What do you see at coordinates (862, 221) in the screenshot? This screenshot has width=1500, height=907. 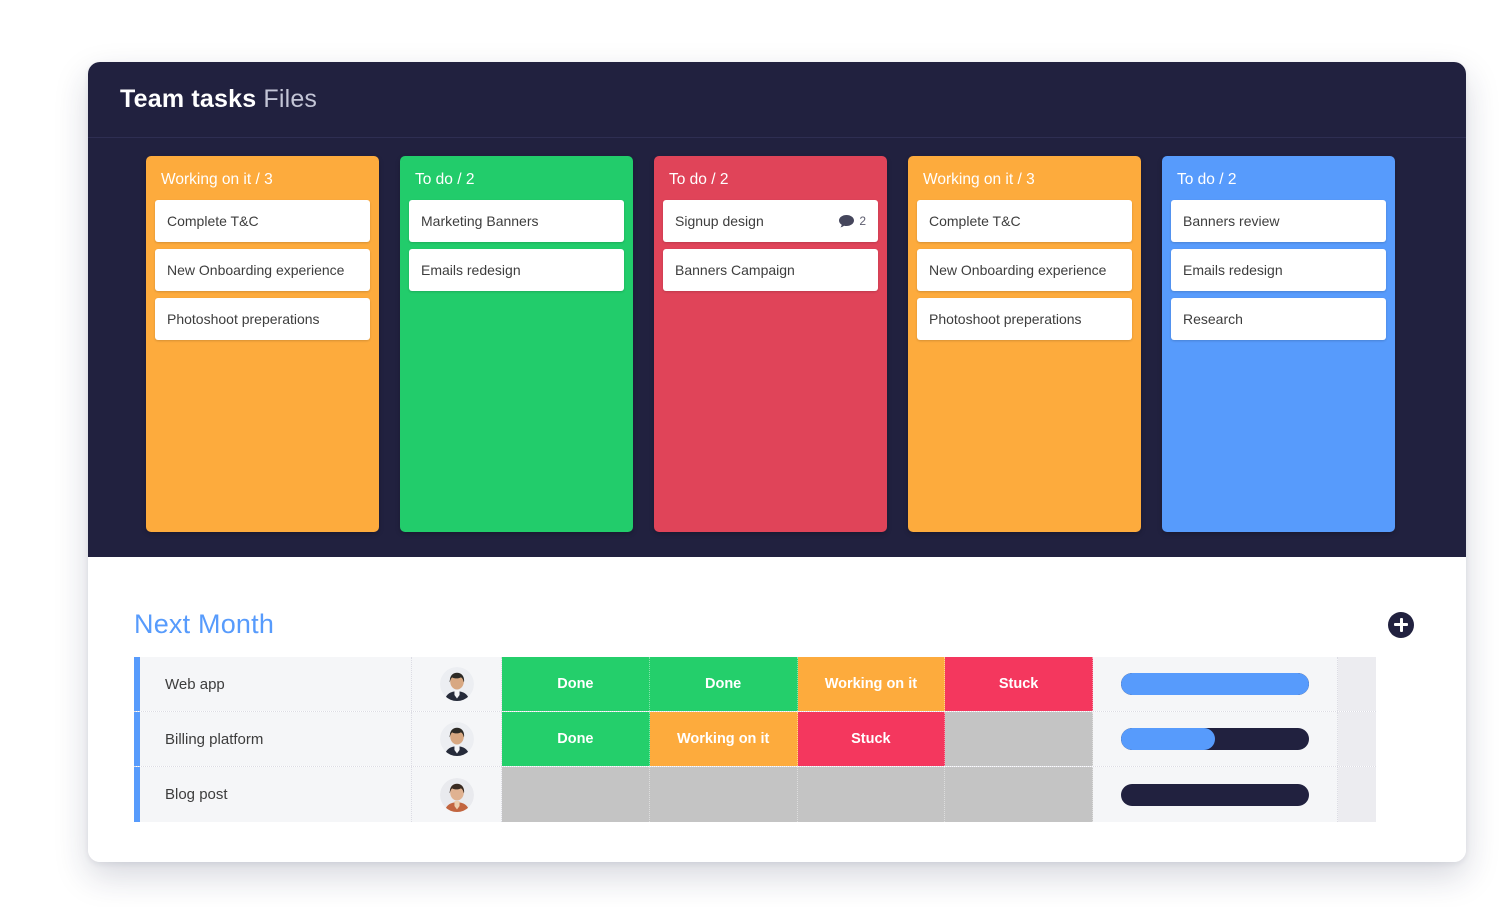 I see `kanban-card-comment-count: 2` at bounding box center [862, 221].